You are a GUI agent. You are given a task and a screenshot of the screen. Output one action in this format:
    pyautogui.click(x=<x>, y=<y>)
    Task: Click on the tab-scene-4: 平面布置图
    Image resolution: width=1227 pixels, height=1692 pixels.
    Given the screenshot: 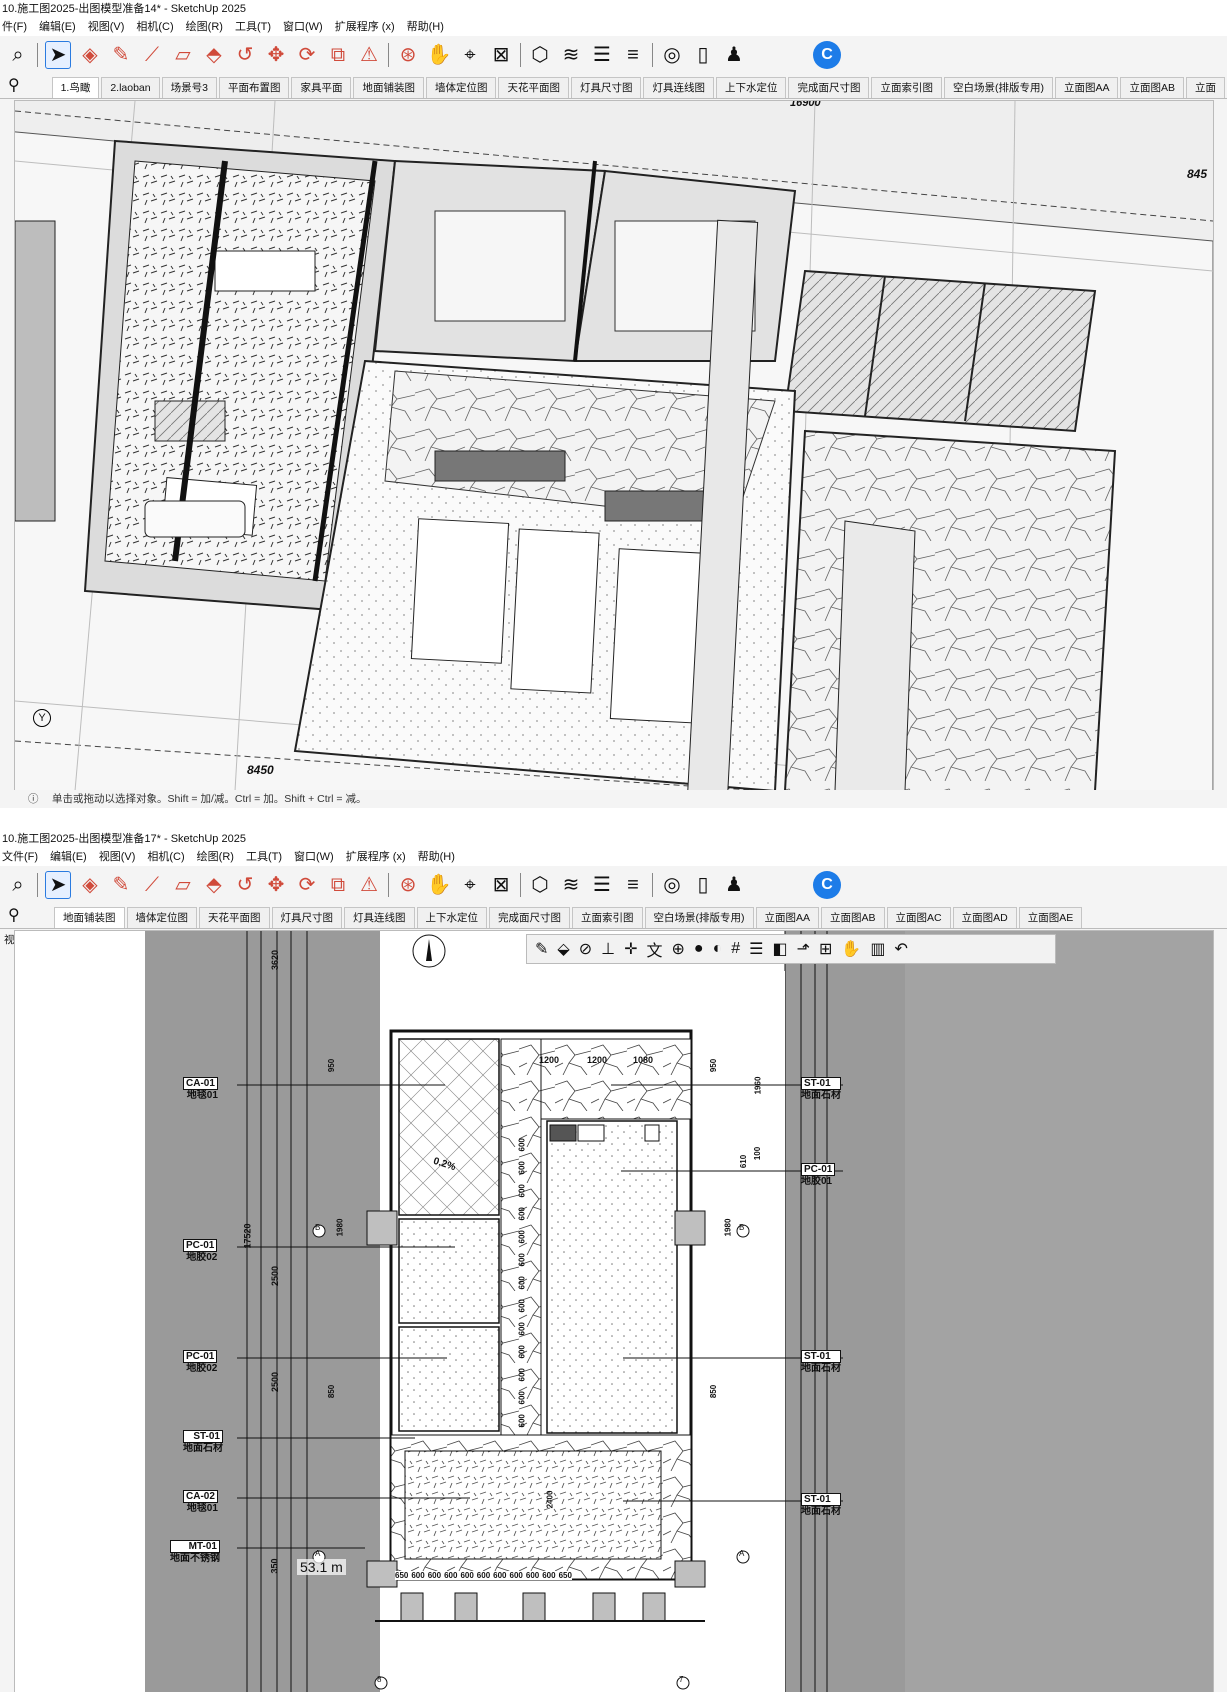 What is the action you would take?
    pyautogui.click(x=254, y=87)
    